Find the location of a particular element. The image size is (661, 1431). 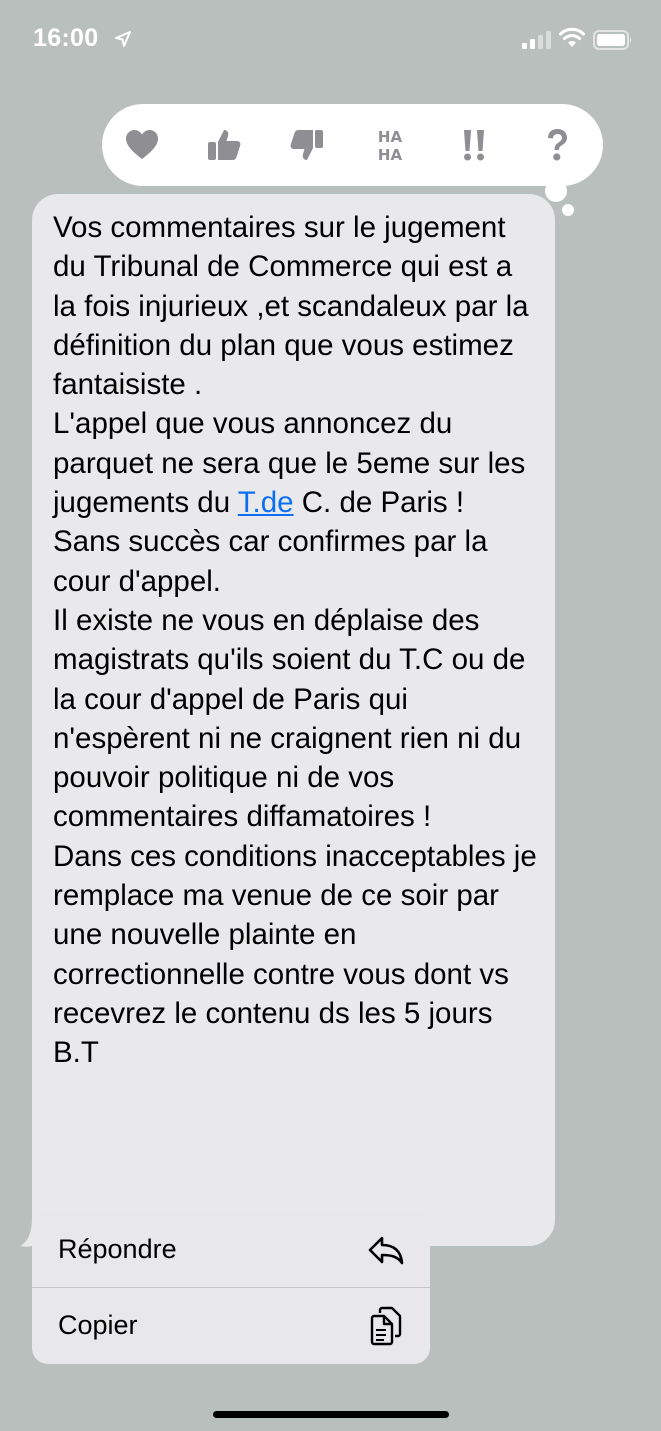

battery-icon is located at coordinates (612, 40).